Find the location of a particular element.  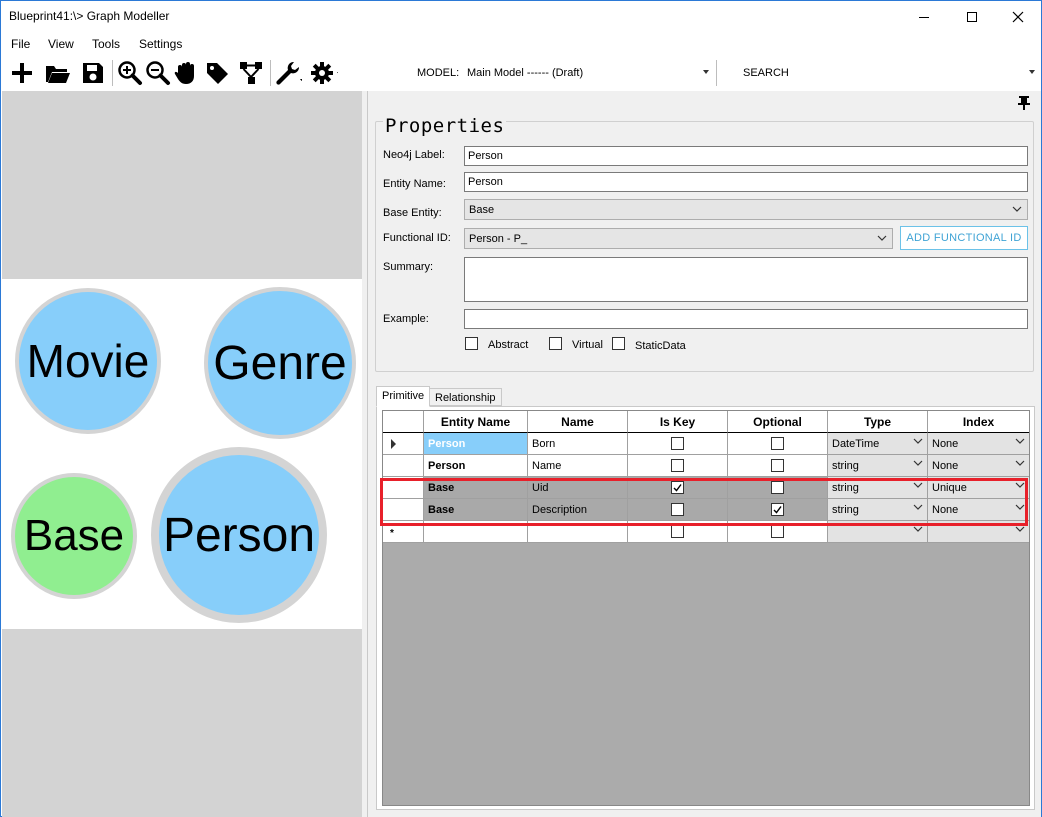

hierarchy-icon is located at coordinates (251, 73).